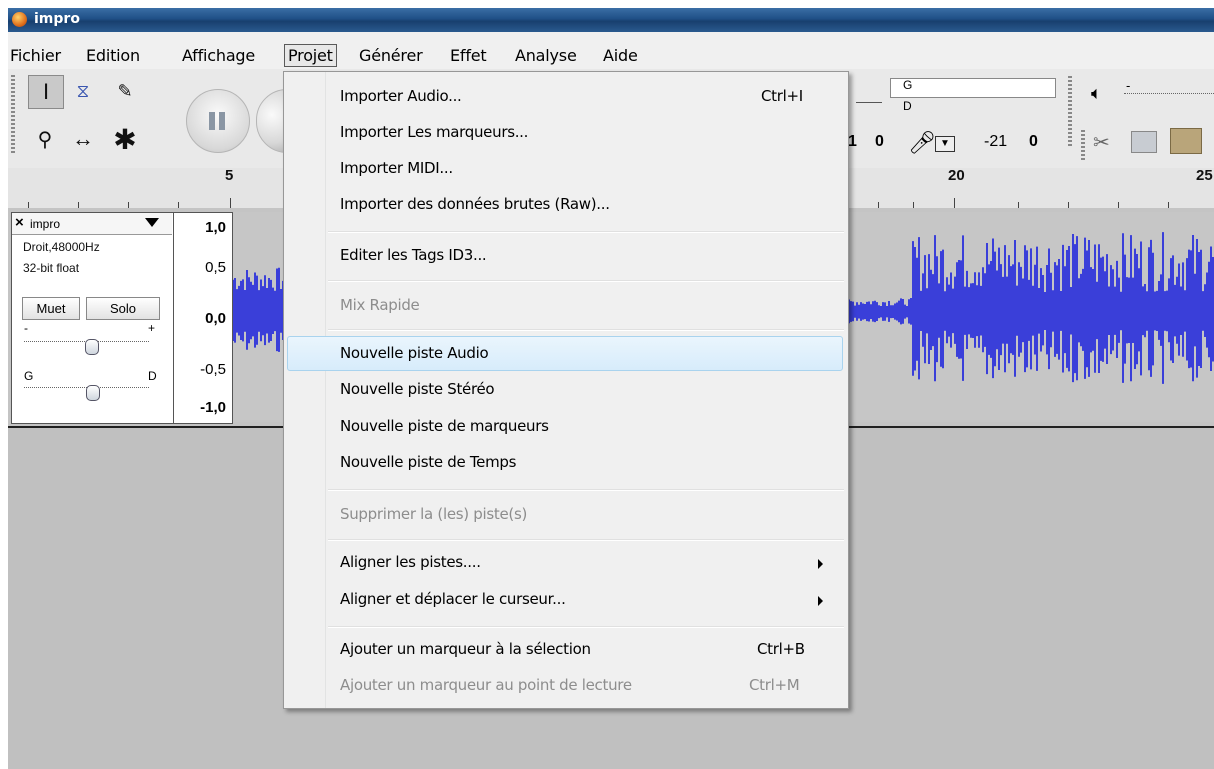 Image resolution: width=1214 pixels, height=769 pixels. What do you see at coordinates (203, 318) in the screenshot?
I see `amplitude-scale: 1,0 0,5 0,0 -0,5 -1,0` at bounding box center [203, 318].